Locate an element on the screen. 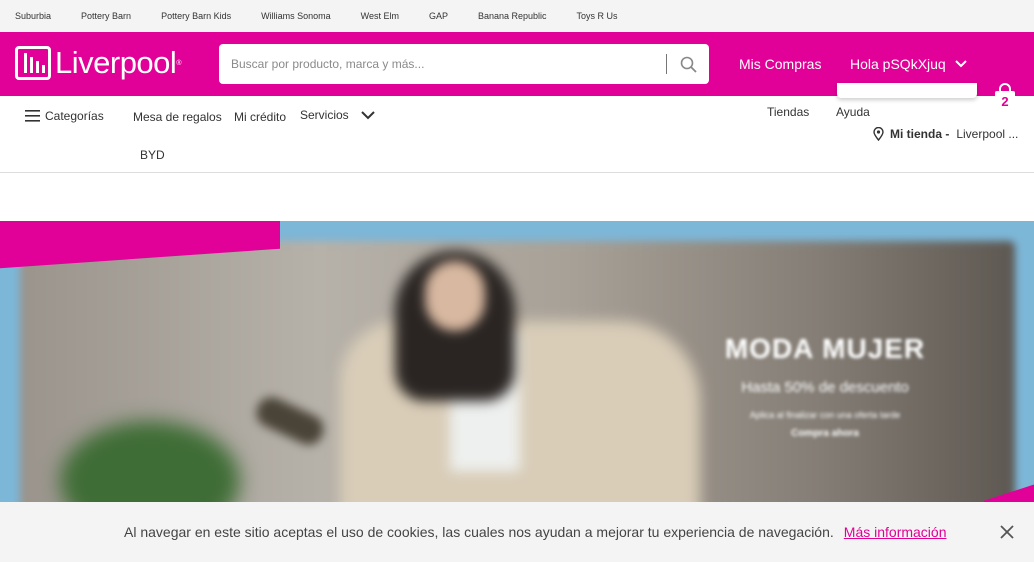 Image resolution: width=1034 pixels, height=562 pixels. ayuda-link: Ayuda is located at coordinates (853, 112).